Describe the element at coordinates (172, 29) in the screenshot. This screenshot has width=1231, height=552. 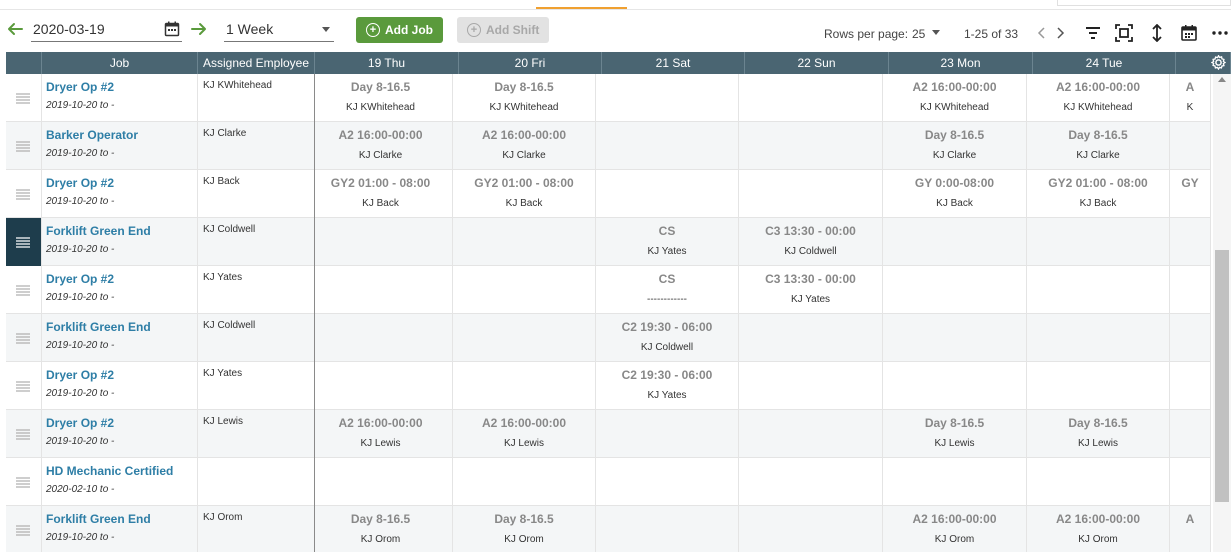
I see `calendar-icon` at that location.